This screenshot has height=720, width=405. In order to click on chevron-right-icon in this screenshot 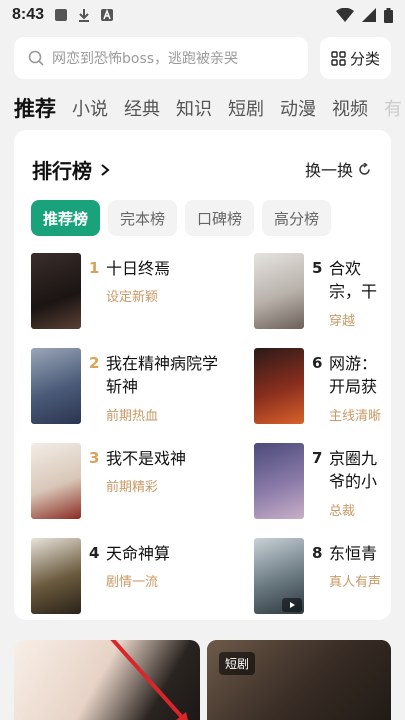, I will do `click(105, 169)`.